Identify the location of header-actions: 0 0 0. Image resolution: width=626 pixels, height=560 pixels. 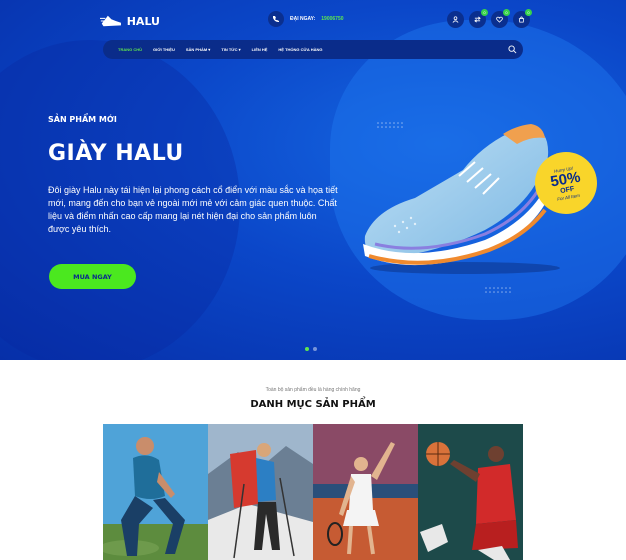
(489, 18).